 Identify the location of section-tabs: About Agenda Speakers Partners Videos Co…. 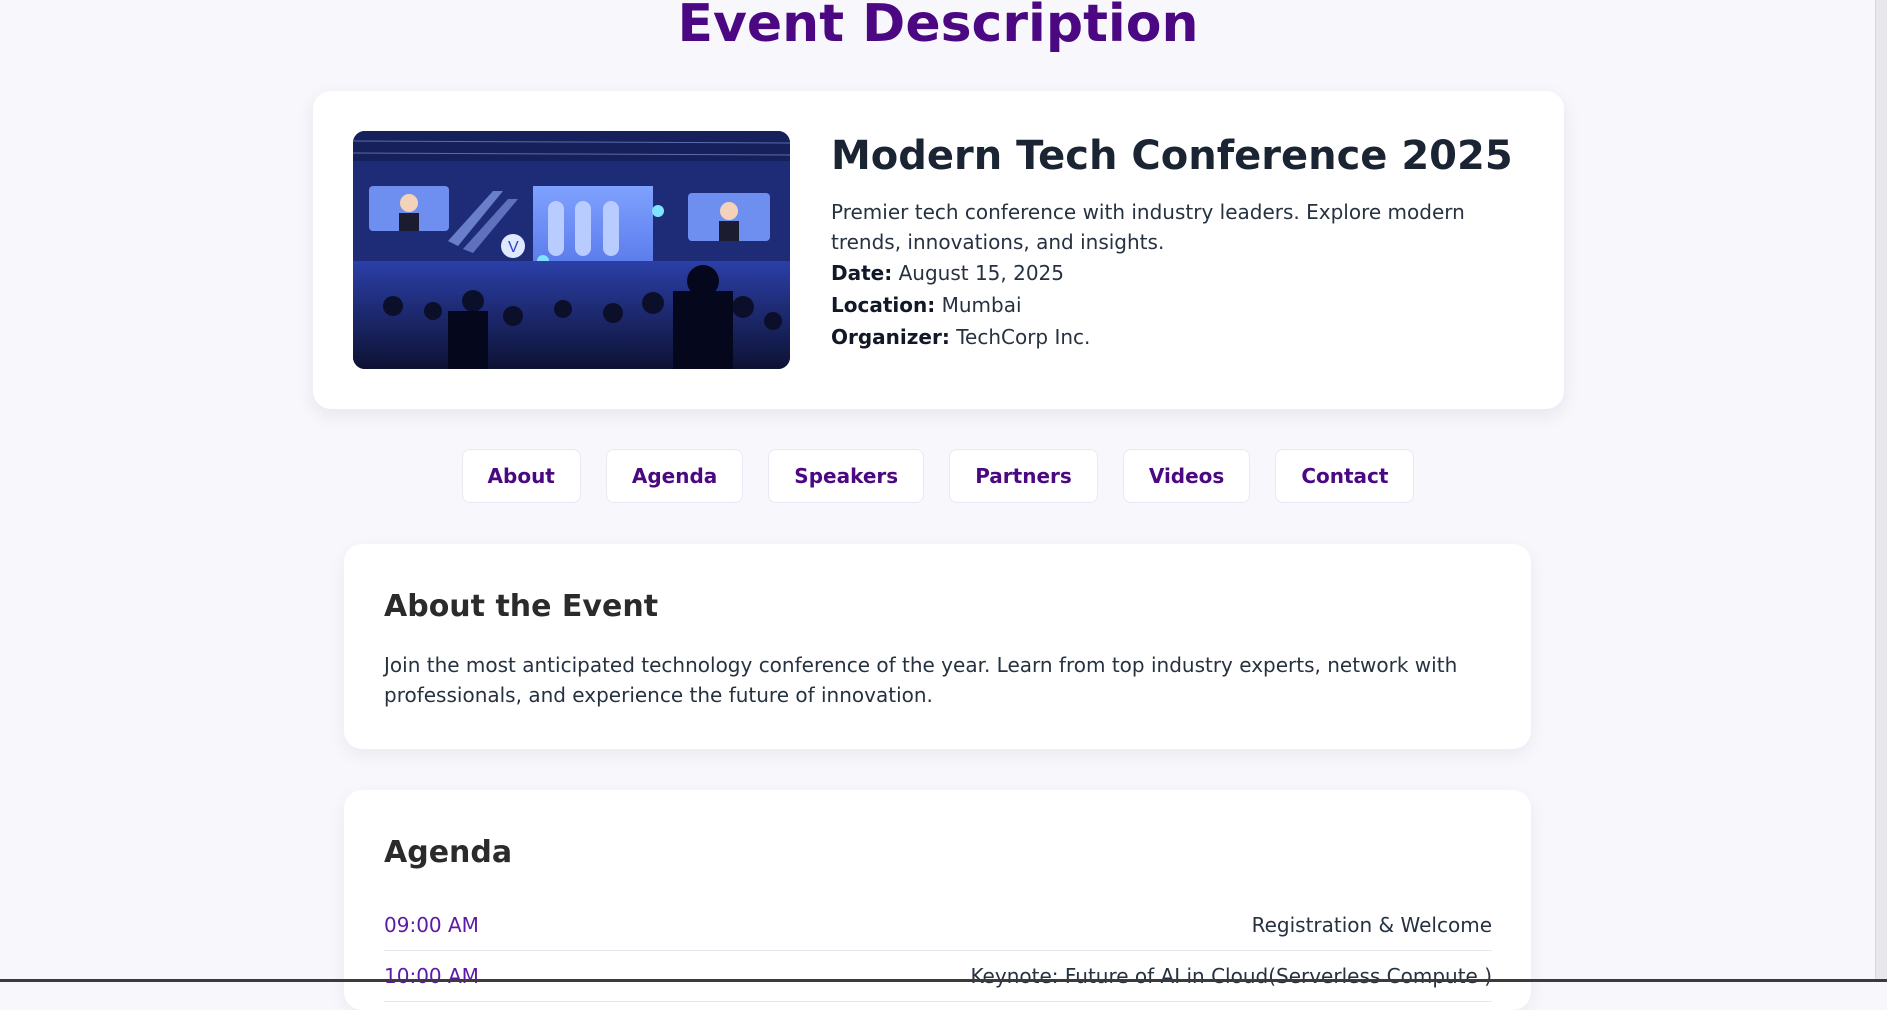
(938, 476).